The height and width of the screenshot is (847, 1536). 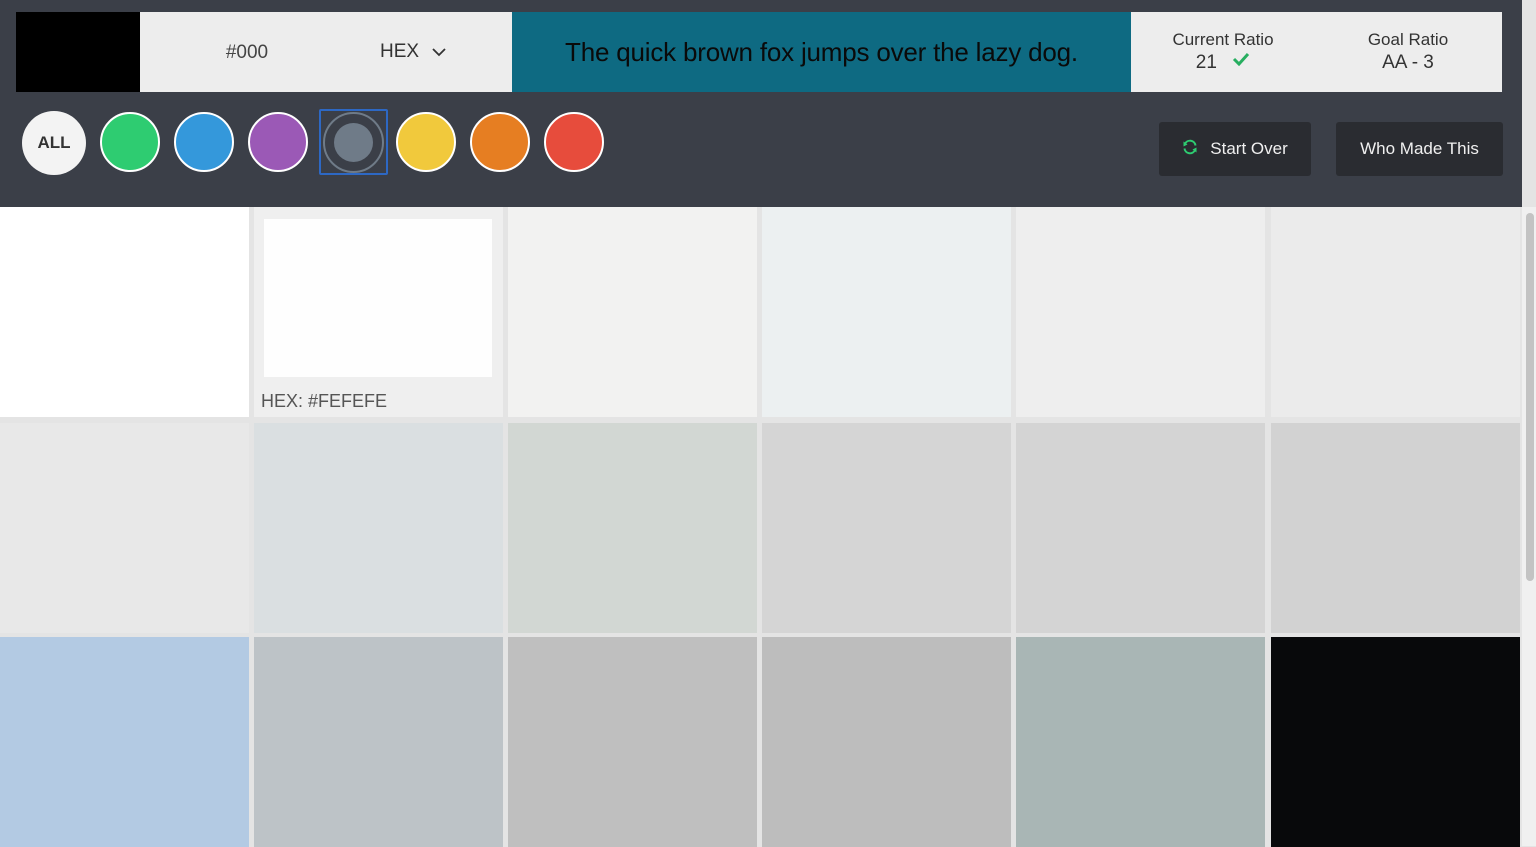 I want to click on who-made-this-button: Who Made This, so click(x=1419, y=149).